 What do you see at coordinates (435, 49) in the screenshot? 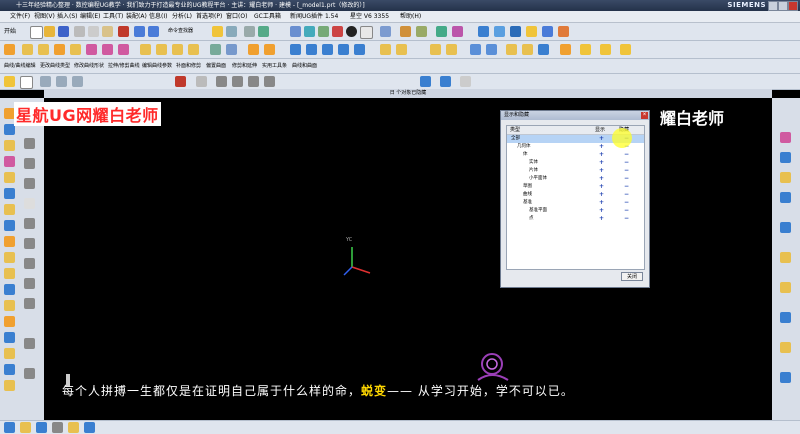
I see `sew-icon` at bounding box center [435, 49].